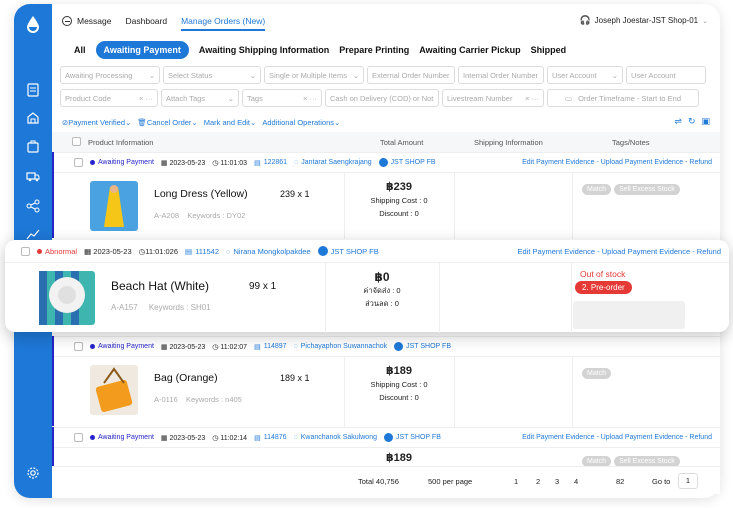 The image size is (733, 508). I want to click on livestream-input: Livestream Number × ···, so click(493, 98).